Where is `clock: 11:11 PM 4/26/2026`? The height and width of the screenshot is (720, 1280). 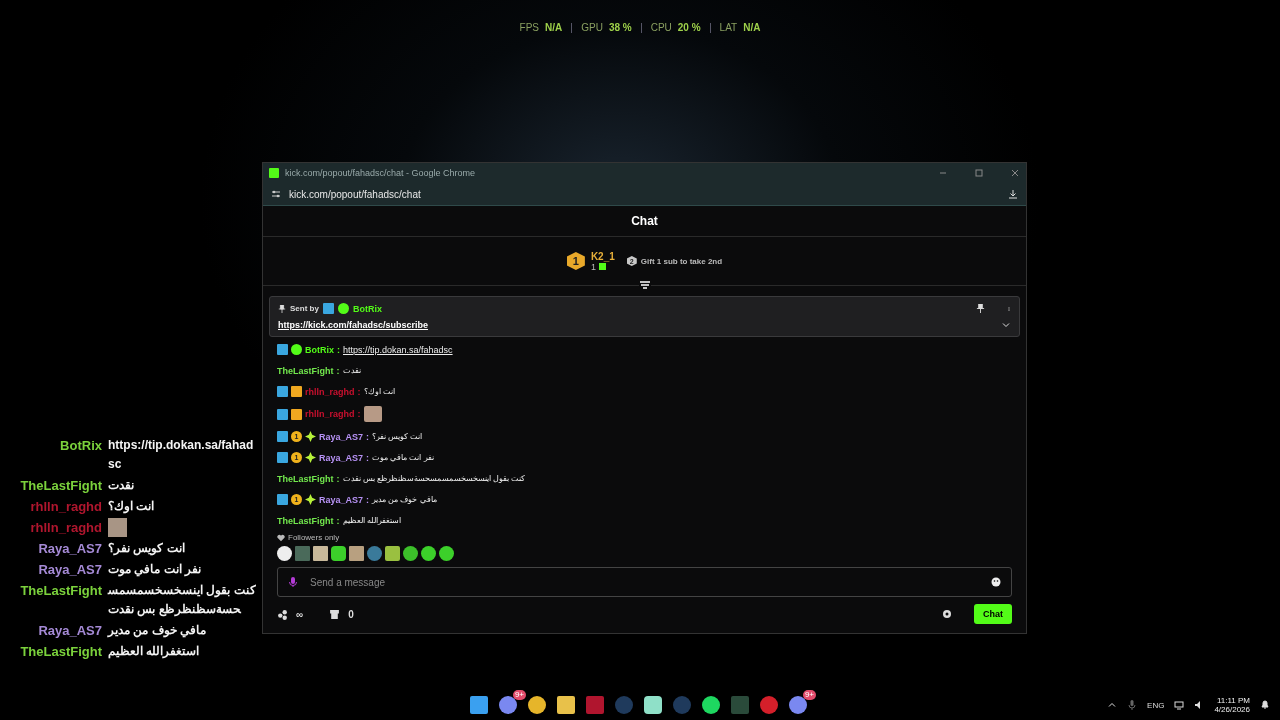 clock: 11:11 PM 4/26/2026 is located at coordinates (1232, 705).